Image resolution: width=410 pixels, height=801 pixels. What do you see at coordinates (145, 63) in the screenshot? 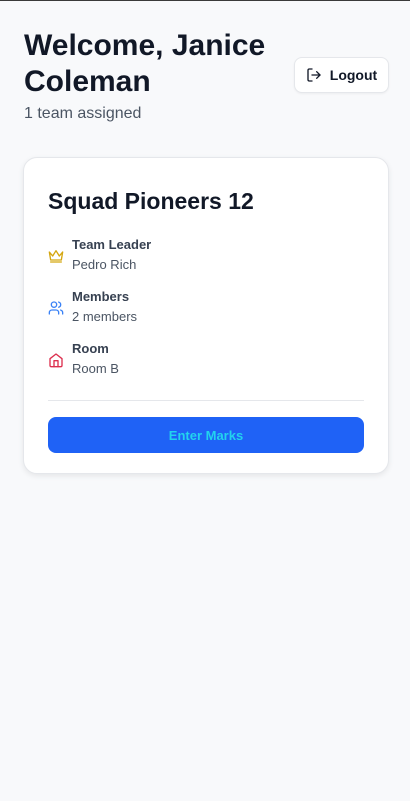
I see `welcome-title: Welcome, Janice Coleman` at bounding box center [145, 63].